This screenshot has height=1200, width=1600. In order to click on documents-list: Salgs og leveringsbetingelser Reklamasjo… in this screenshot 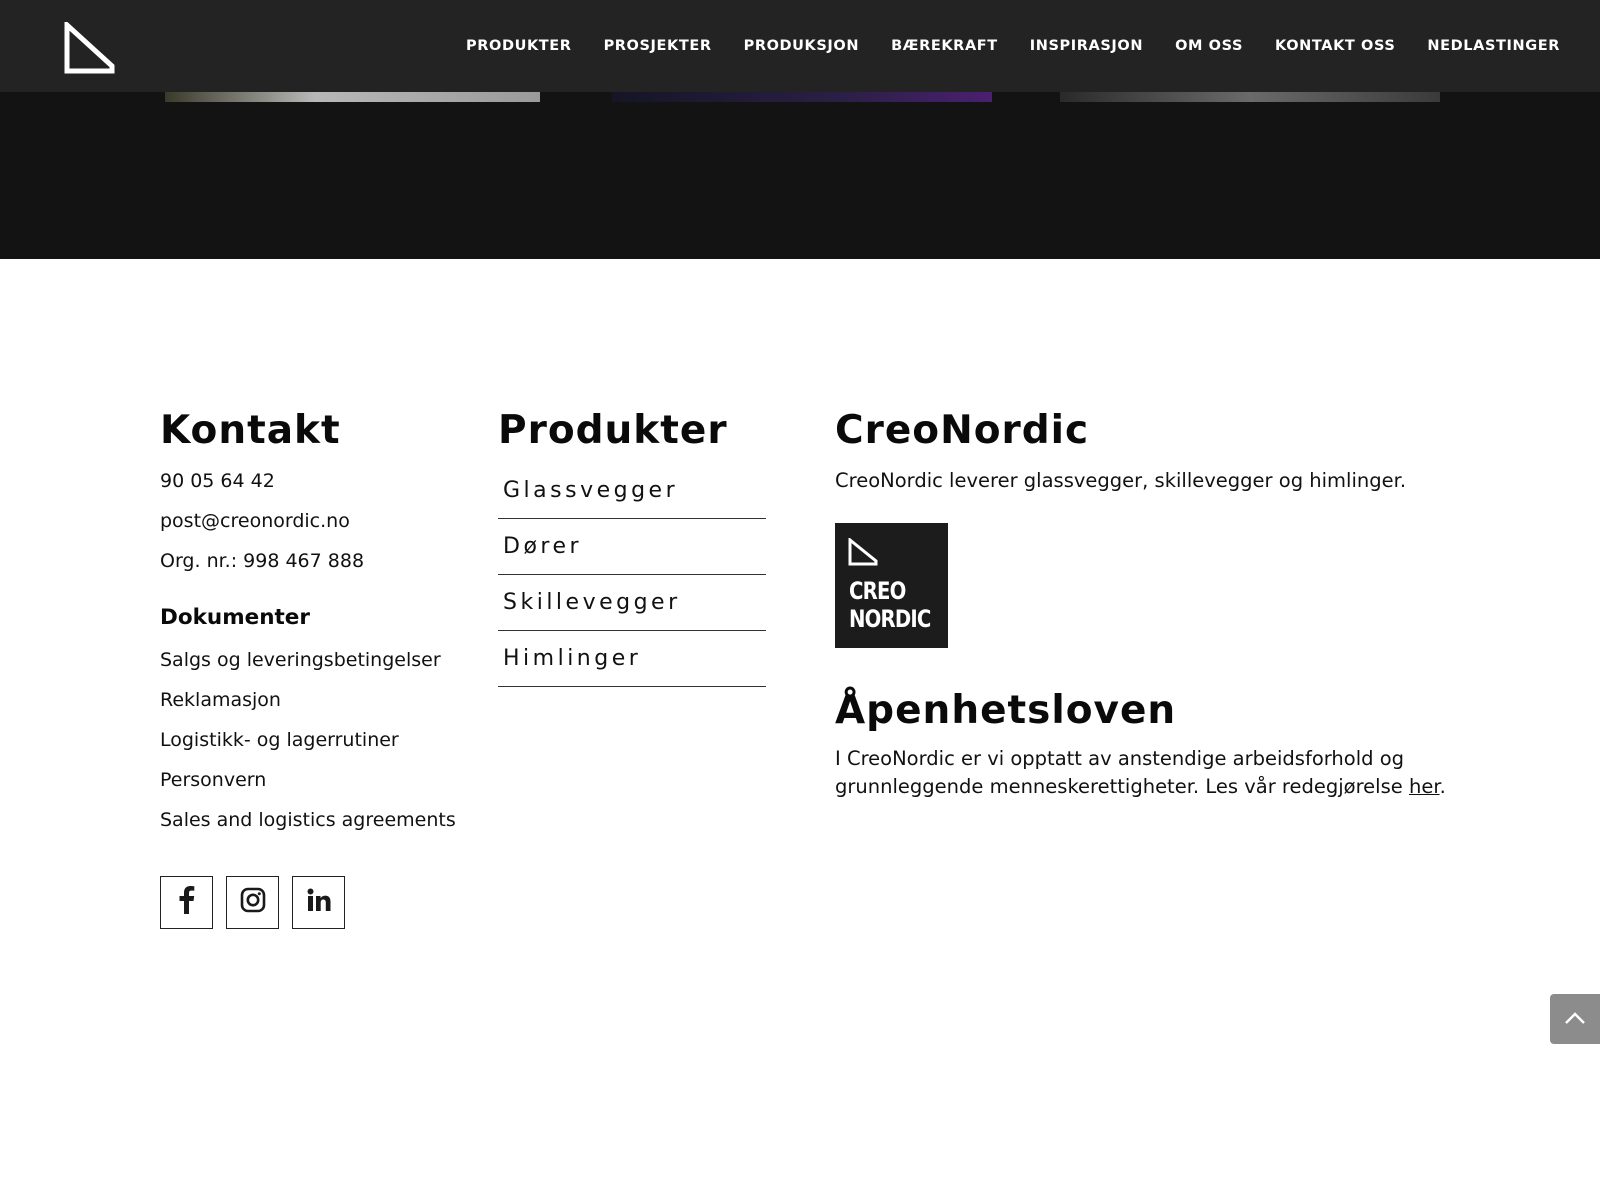, I will do `click(310, 740)`.